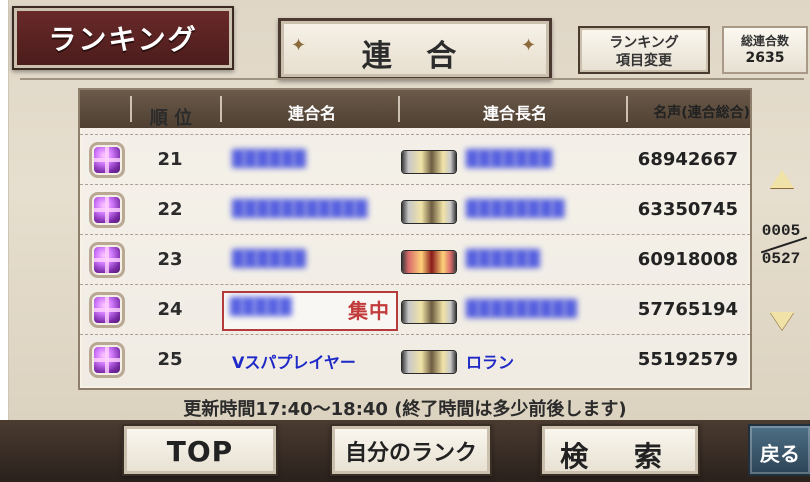  I want to click on row-rank: 25, so click(170, 359).